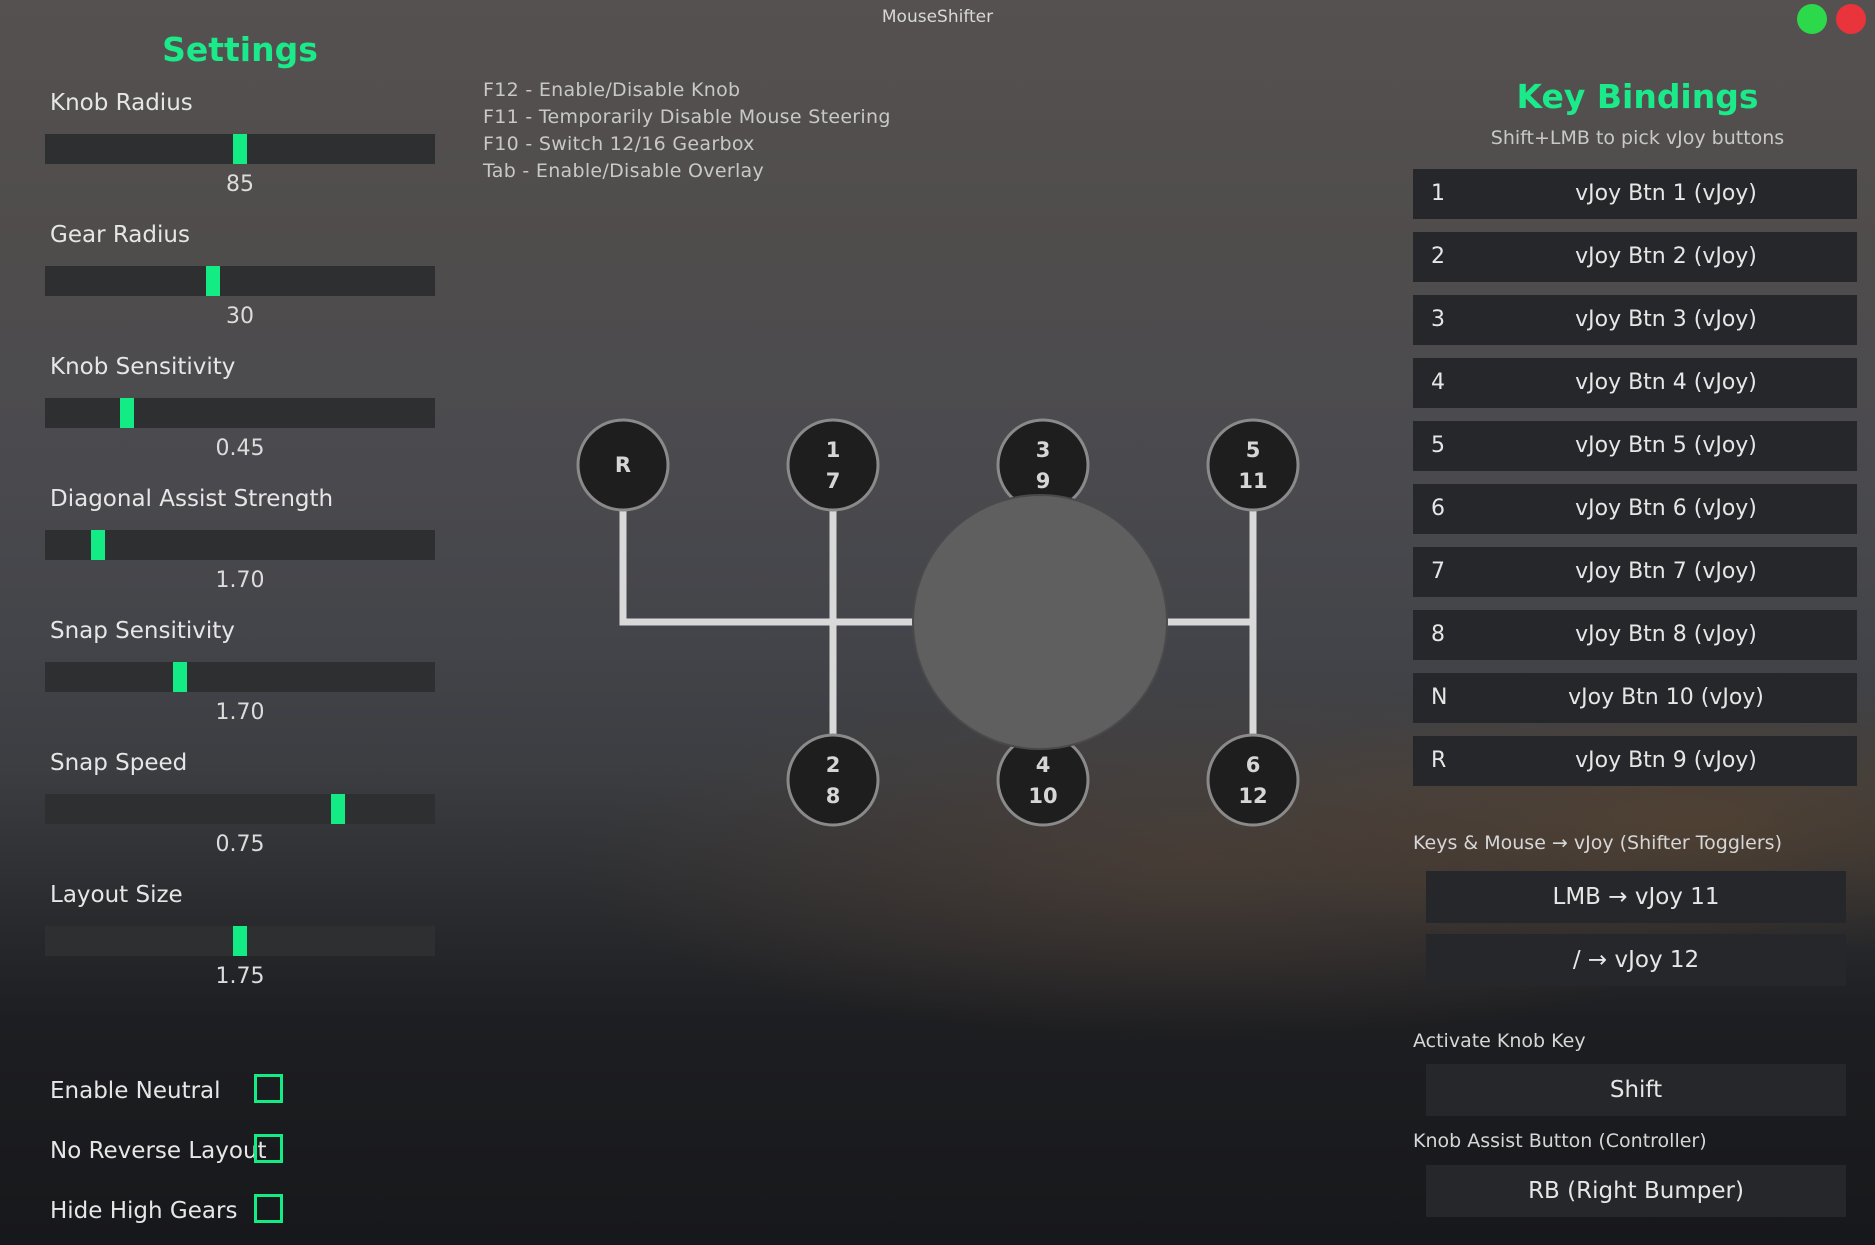 Image resolution: width=1875 pixels, height=1245 pixels. Describe the element at coordinates (1042, 796) in the screenshot. I see `gear-label: 10` at that location.